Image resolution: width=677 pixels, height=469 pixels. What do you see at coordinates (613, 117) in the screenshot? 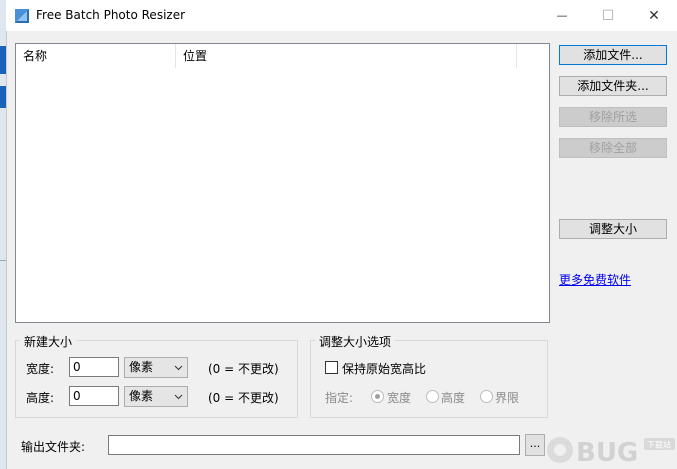
I see `remove-selected-button: 移除所选` at bounding box center [613, 117].